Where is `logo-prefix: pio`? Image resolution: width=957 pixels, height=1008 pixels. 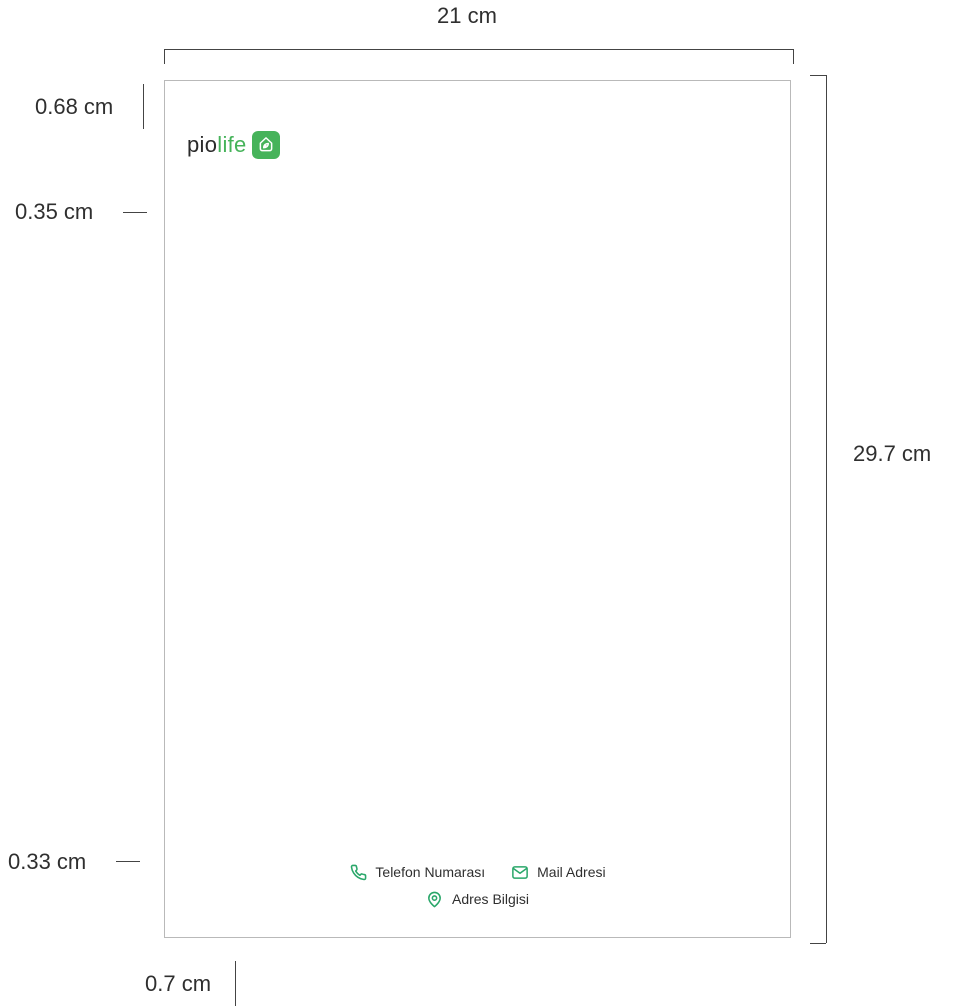 logo-prefix: pio is located at coordinates (202, 144).